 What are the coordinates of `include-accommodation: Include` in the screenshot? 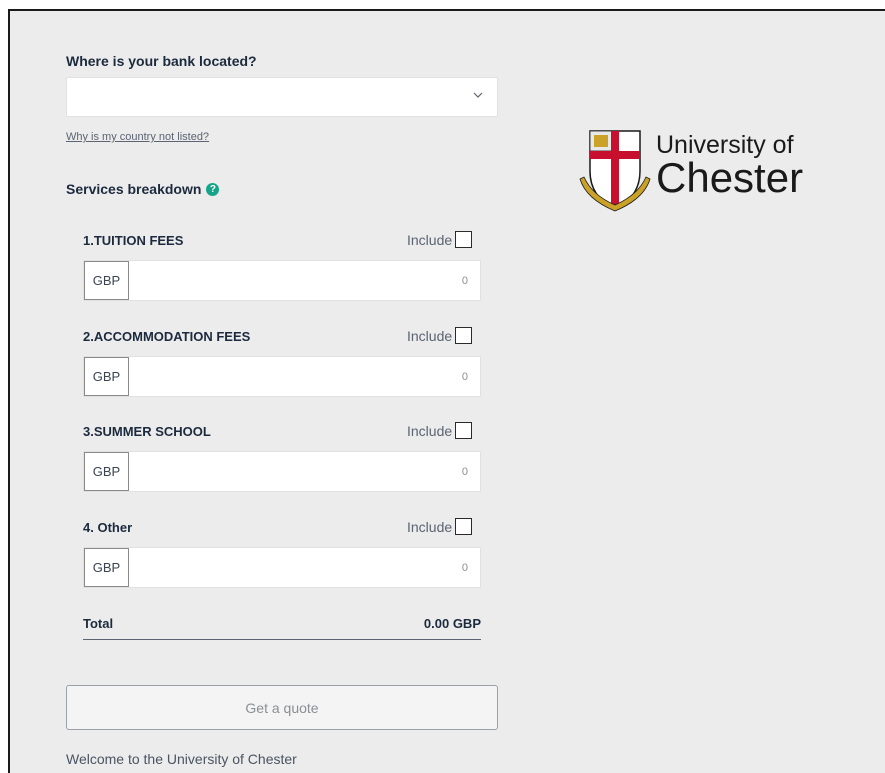 It's located at (440, 335).